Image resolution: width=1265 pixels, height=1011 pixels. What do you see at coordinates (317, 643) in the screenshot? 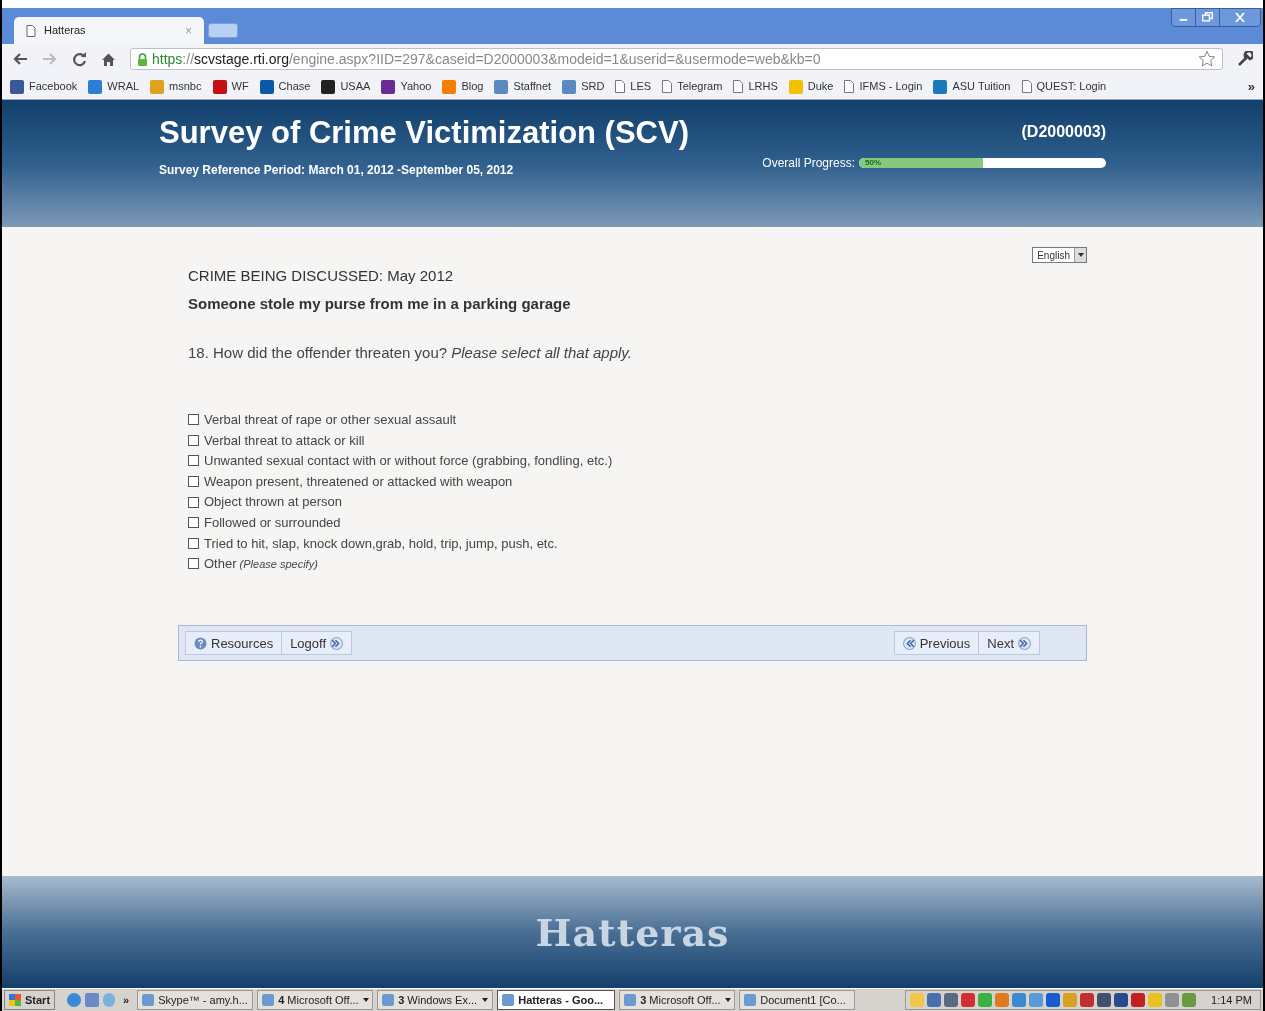
I see `nav-button: Logoff` at bounding box center [317, 643].